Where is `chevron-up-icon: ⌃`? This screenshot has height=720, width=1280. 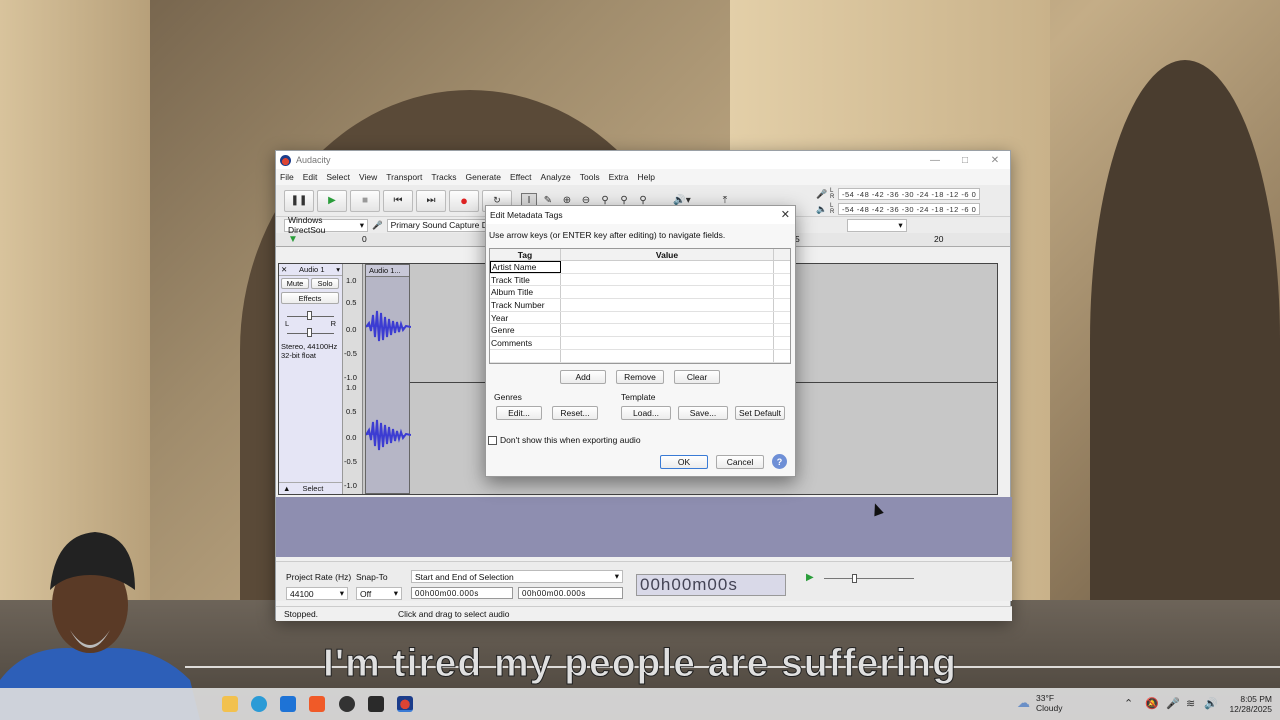
chevron-up-icon: ⌃ is located at coordinates (1128, 703).